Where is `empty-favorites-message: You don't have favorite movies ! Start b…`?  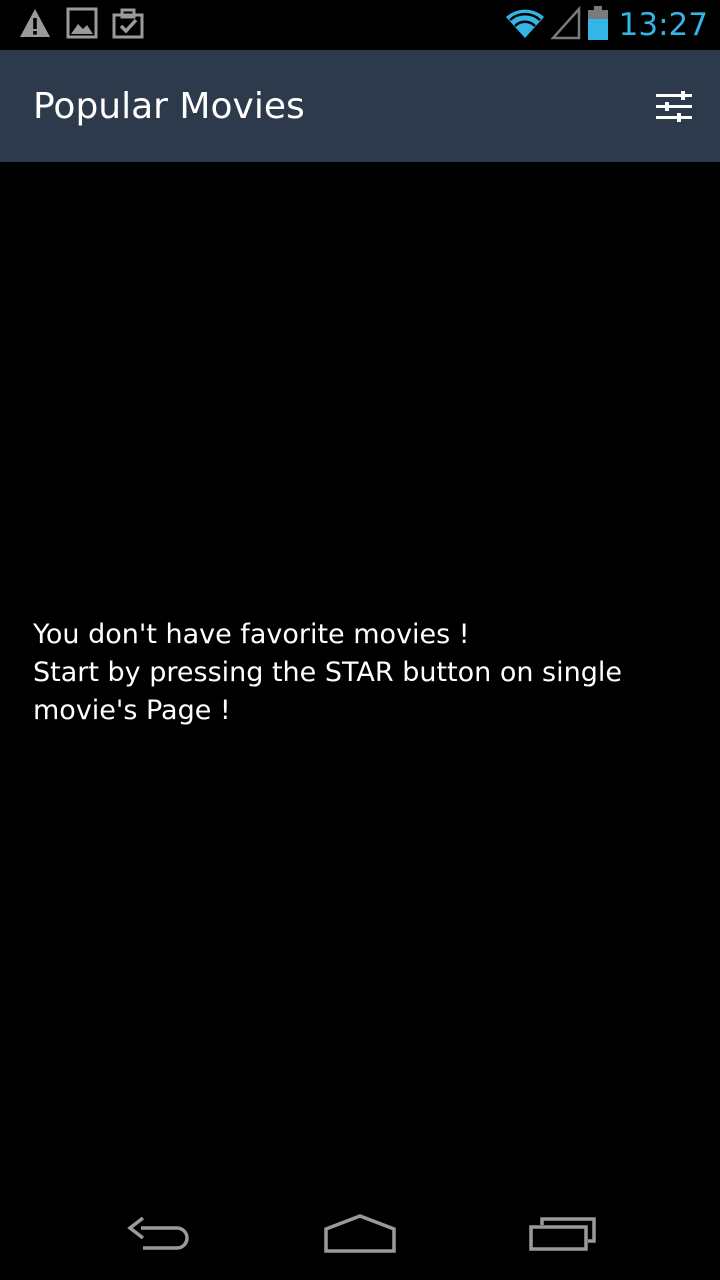
empty-favorites-message: You don't have favorite movies ! Start b… is located at coordinates (363, 673).